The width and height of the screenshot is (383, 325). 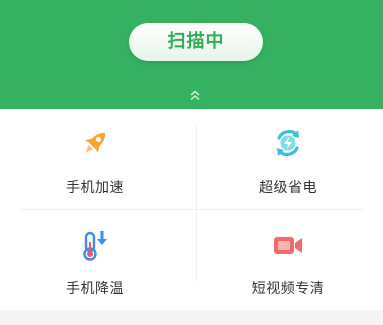 What do you see at coordinates (95, 143) in the screenshot?
I see `rocket-icon` at bounding box center [95, 143].